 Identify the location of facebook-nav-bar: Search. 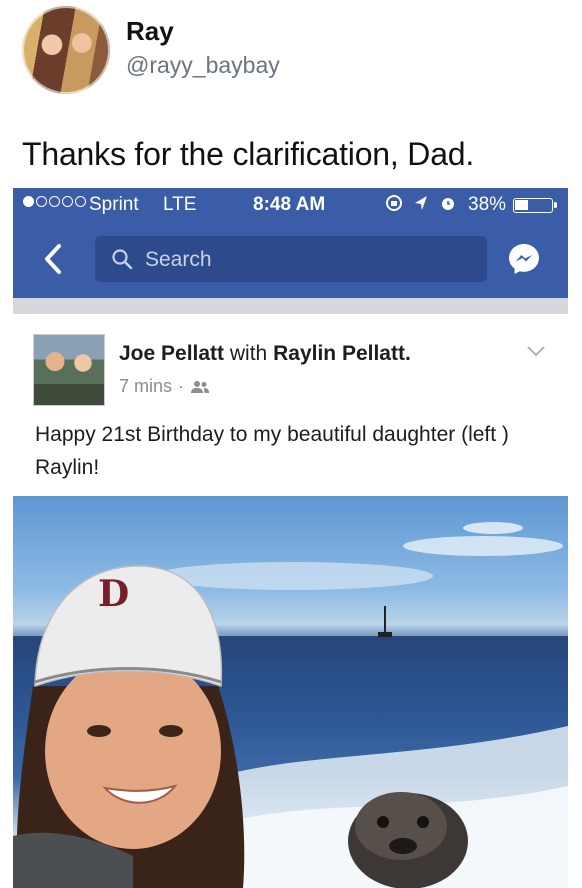
(290, 260).